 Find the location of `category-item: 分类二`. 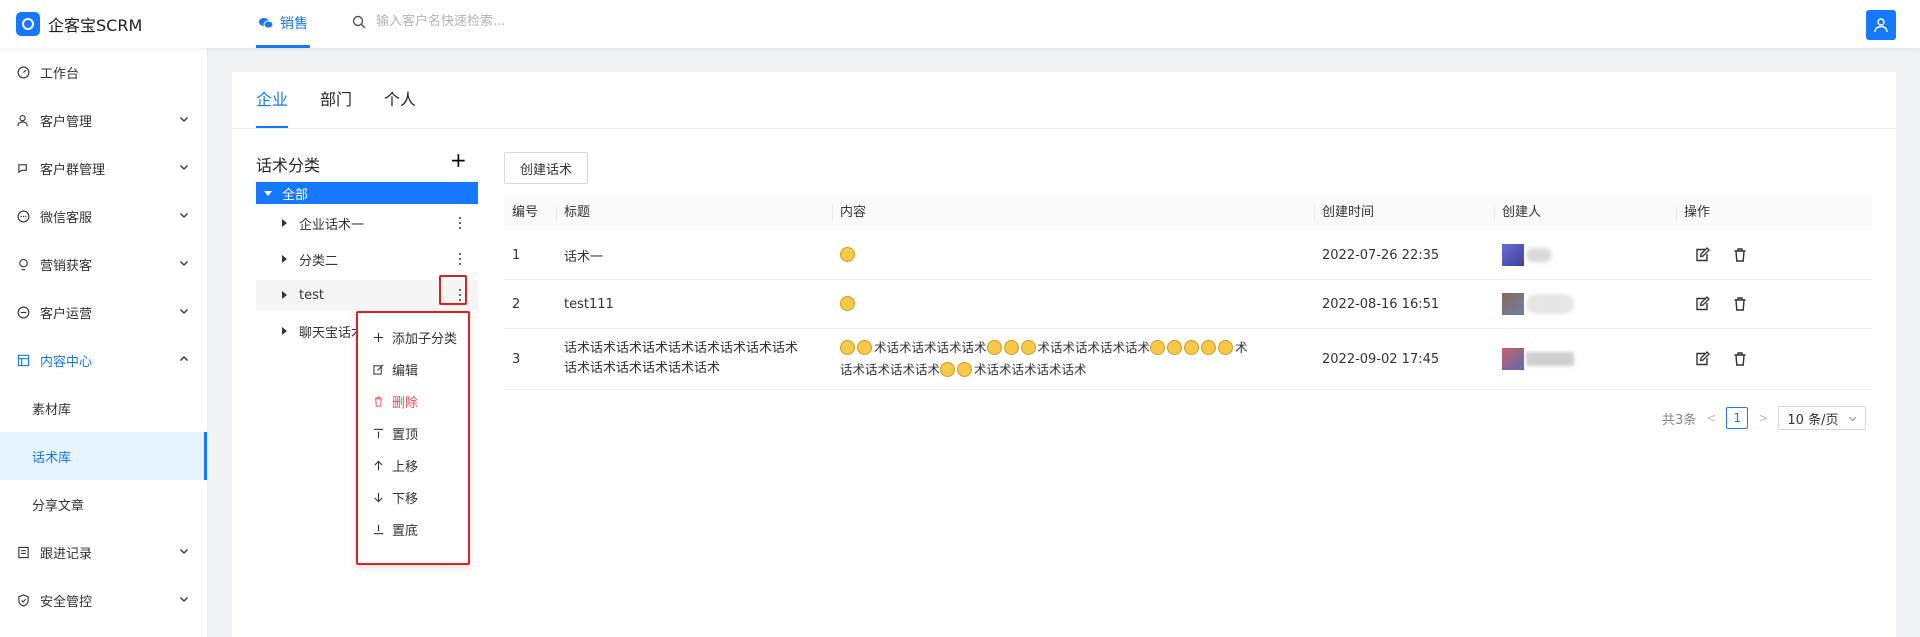

category-item: 分类二 is located at coordinates (367, 259).